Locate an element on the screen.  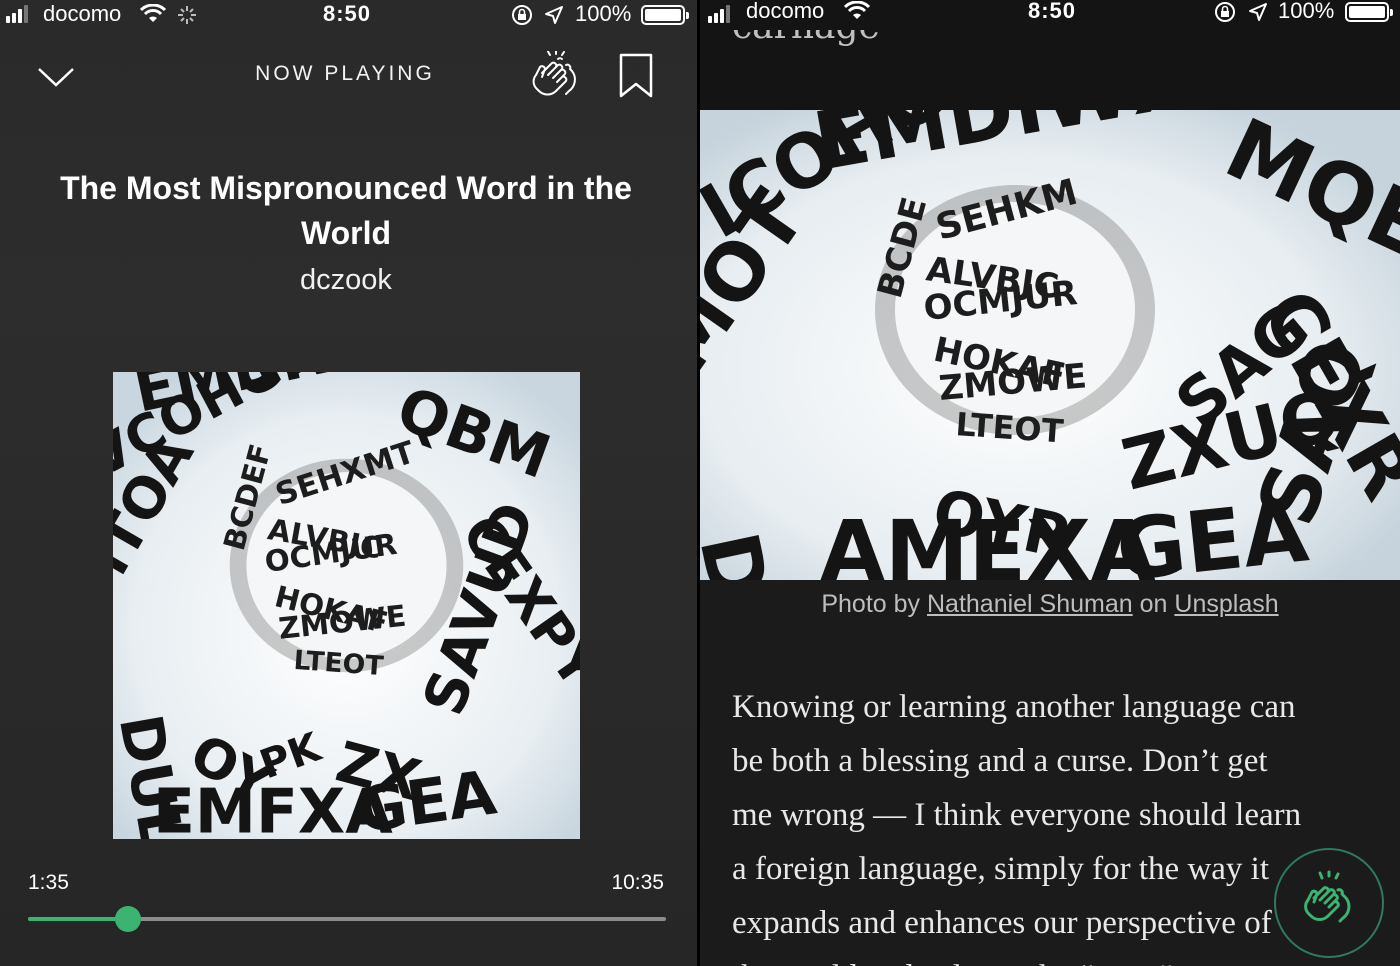
floating-clap-button is located at coordinates (1329, 903).